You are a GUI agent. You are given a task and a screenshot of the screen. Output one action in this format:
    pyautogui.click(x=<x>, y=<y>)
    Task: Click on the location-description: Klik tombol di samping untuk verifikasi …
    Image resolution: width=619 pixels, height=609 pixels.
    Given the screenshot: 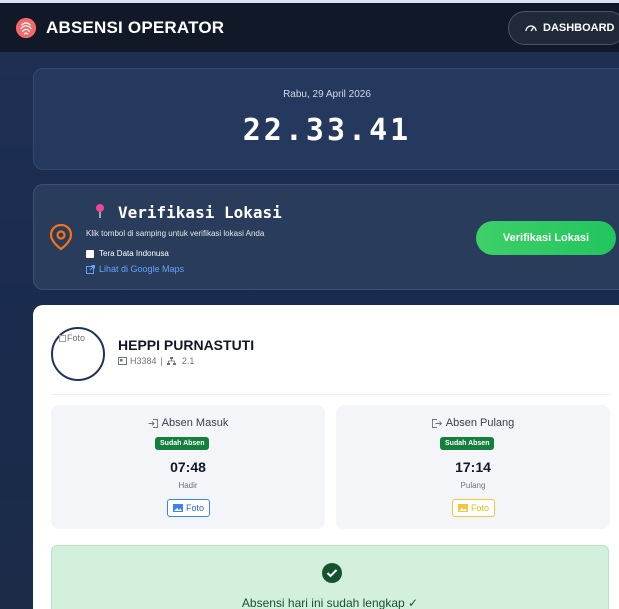 What is the action you would take?
    pyautogui.click(x=175, y=233)
    